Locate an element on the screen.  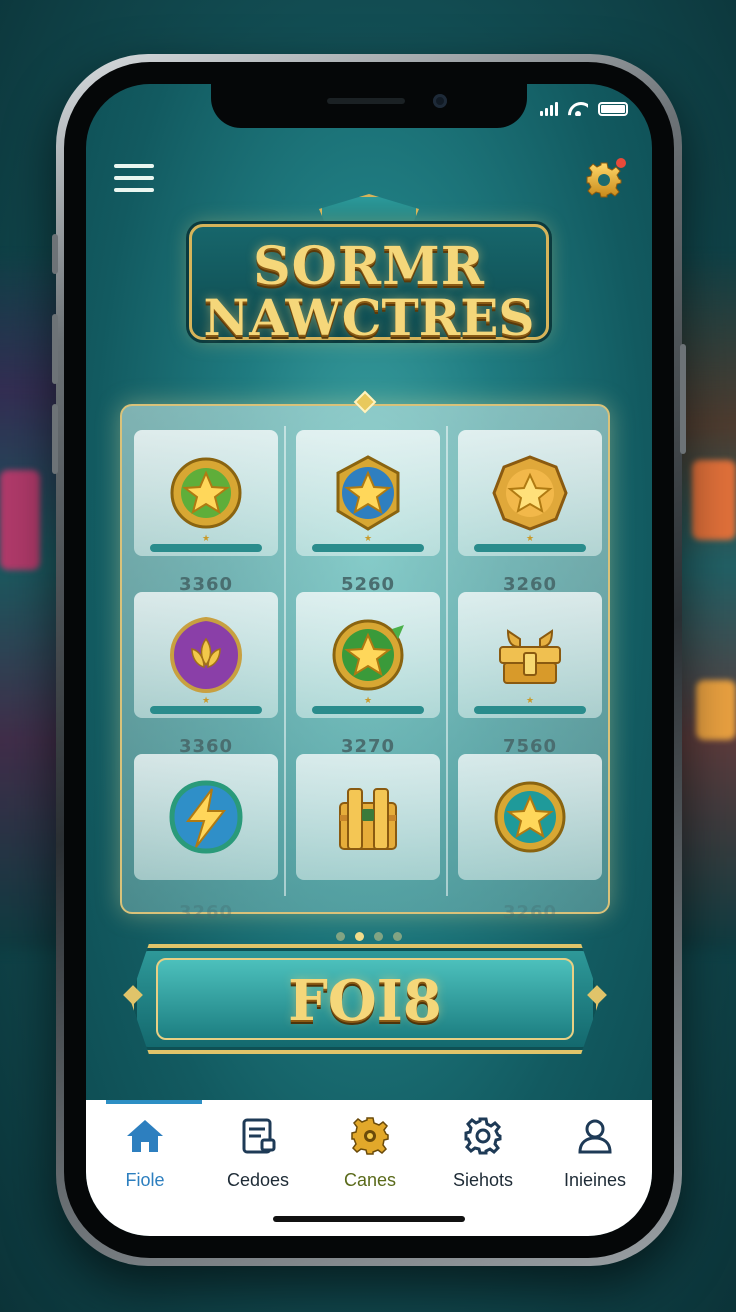
tab-canes: Canes is located at coordinates (370, 1152).